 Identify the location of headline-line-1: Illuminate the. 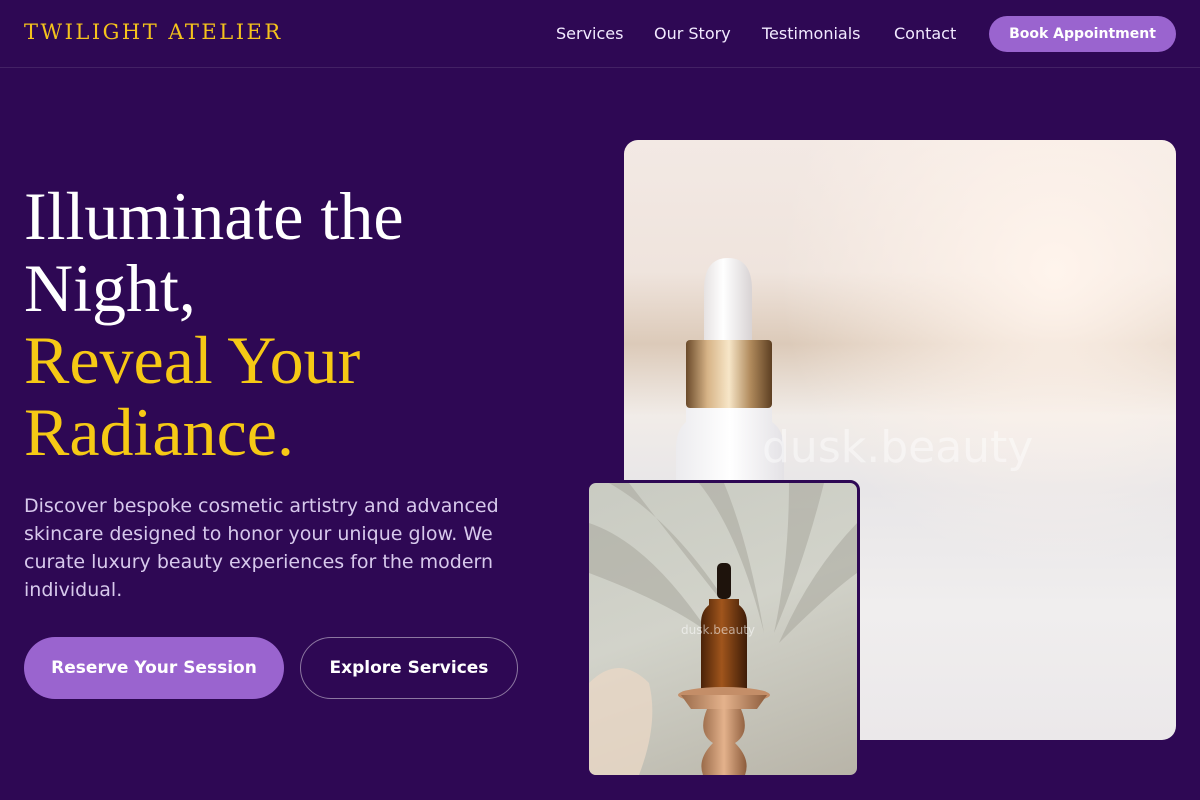
(214, 216).